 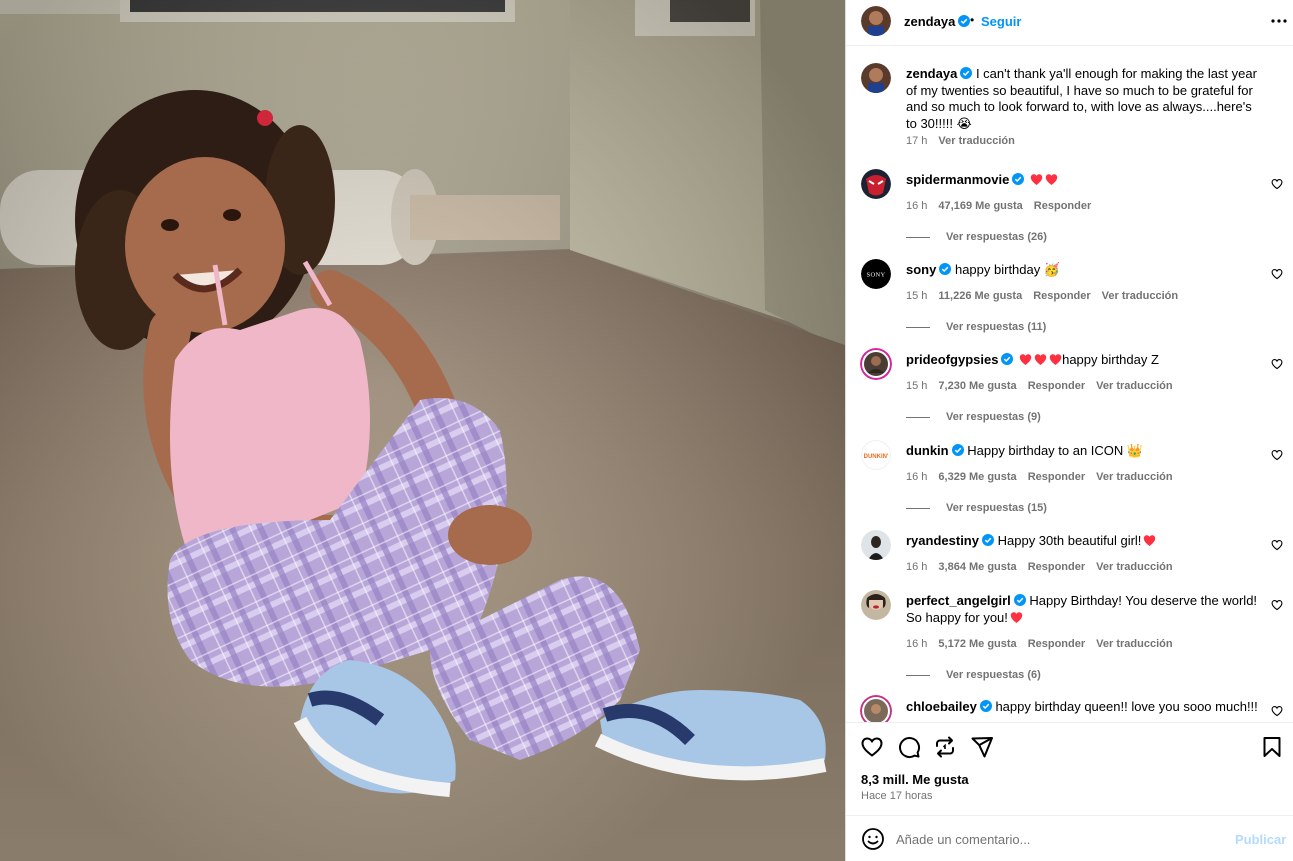 I want to click on comment-username: prideofgypsies, so click(x=952, y=359).